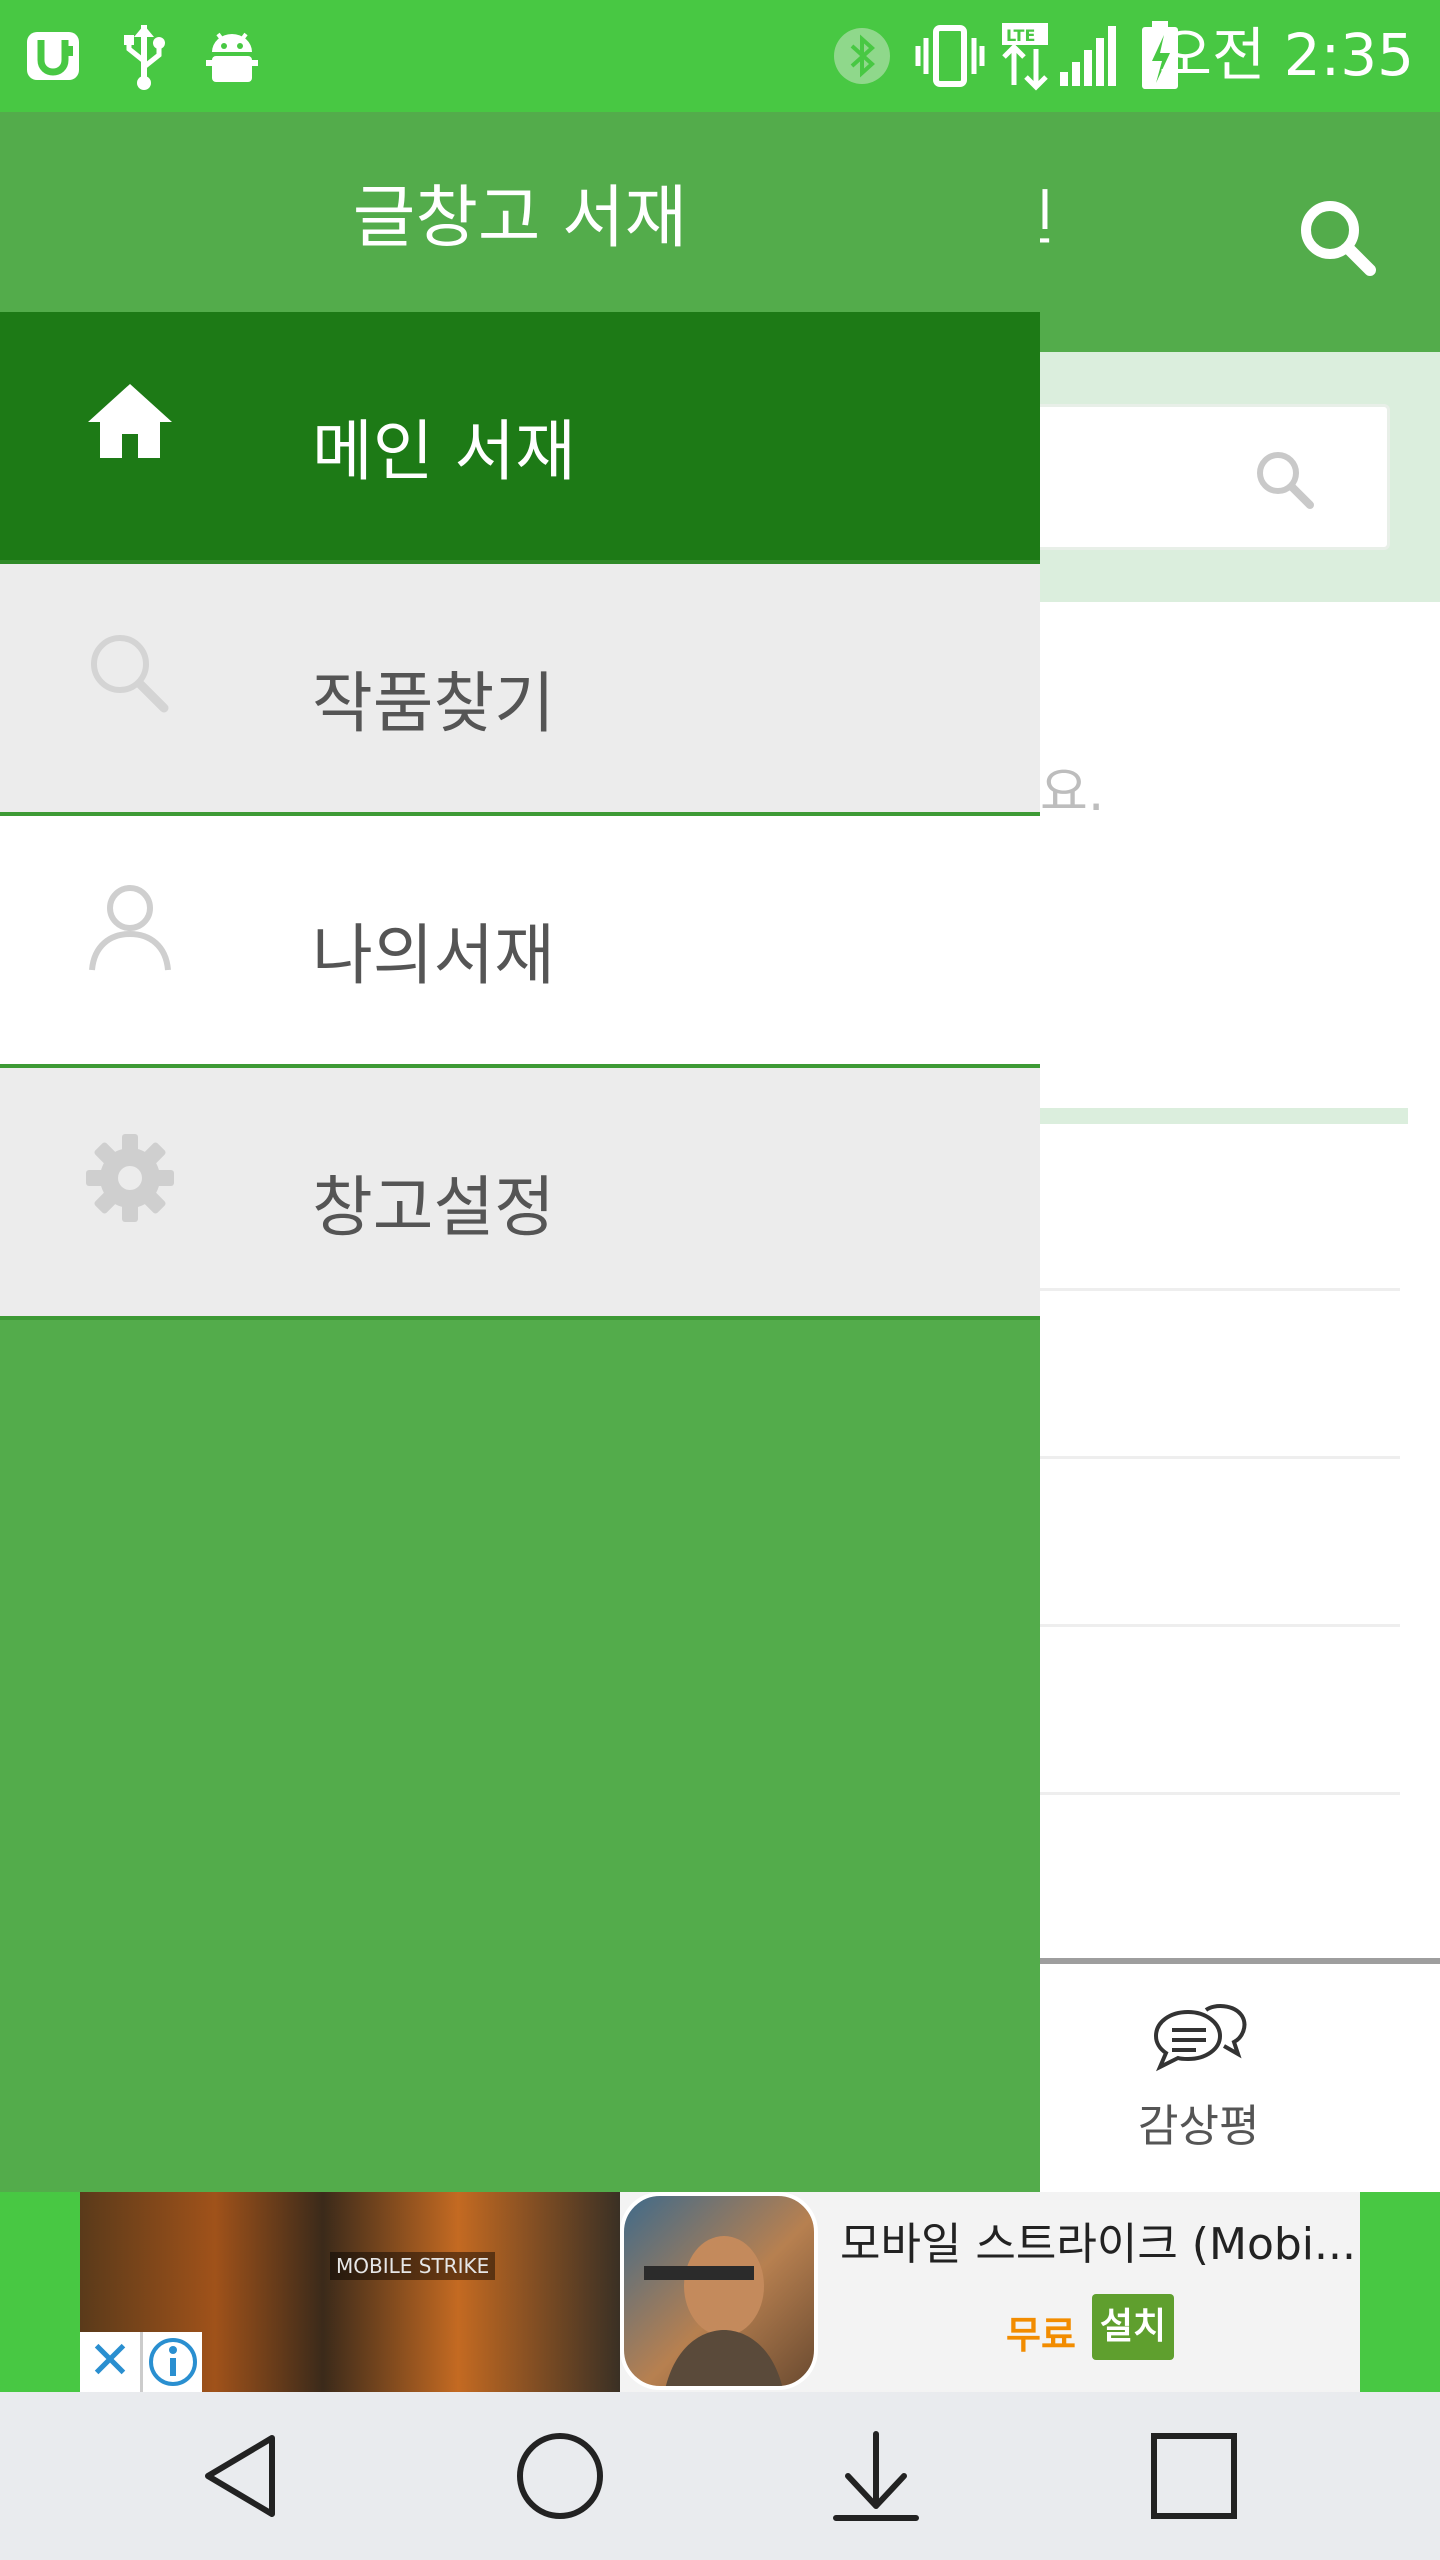  What do you see at coordinates (433, 1207) in the screenshot?
I see `menu-item-label: 창고설정` at bounding box center [433, 1207].